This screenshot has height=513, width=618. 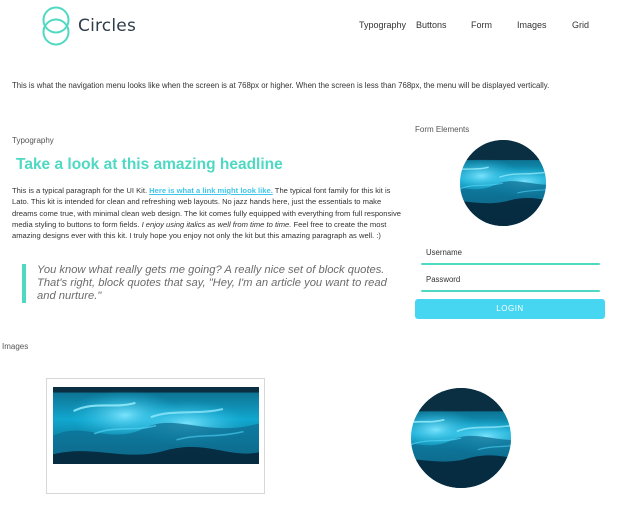 What do you see at coordinates (15, 346) in the screenshot?
I see `images-section-label: Images` at bounding box center [15, 346].